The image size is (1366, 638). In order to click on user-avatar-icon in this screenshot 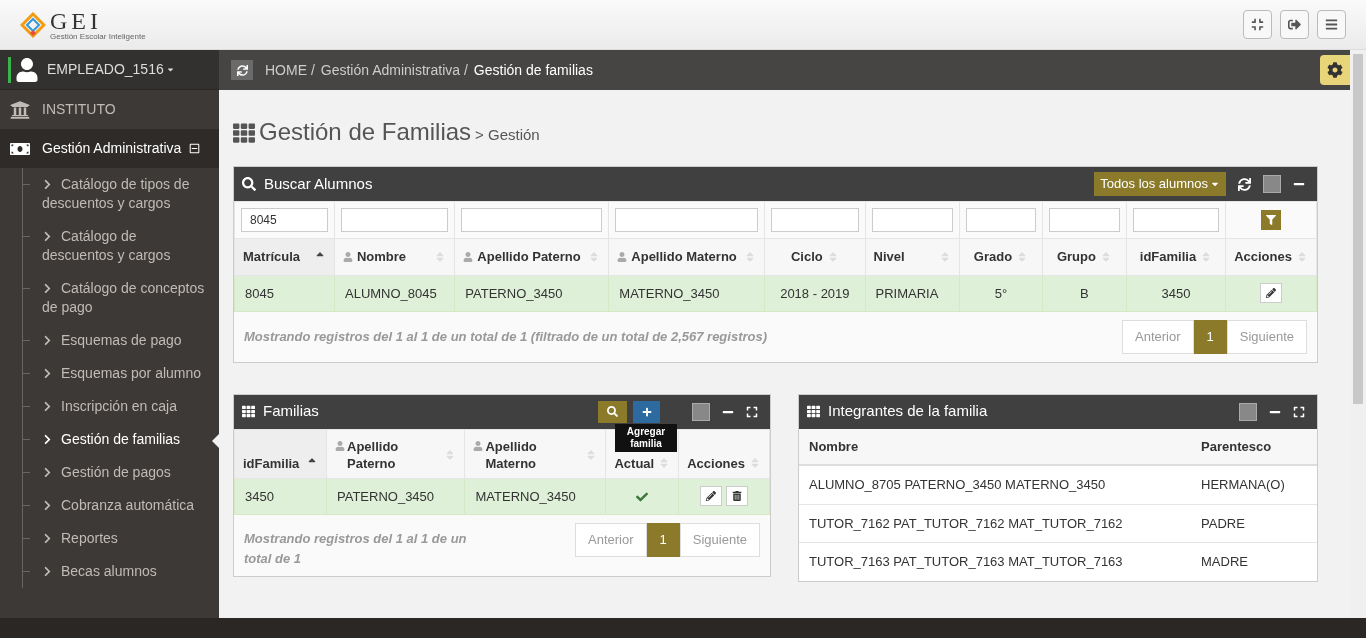, I will do `click(27, 69)`.